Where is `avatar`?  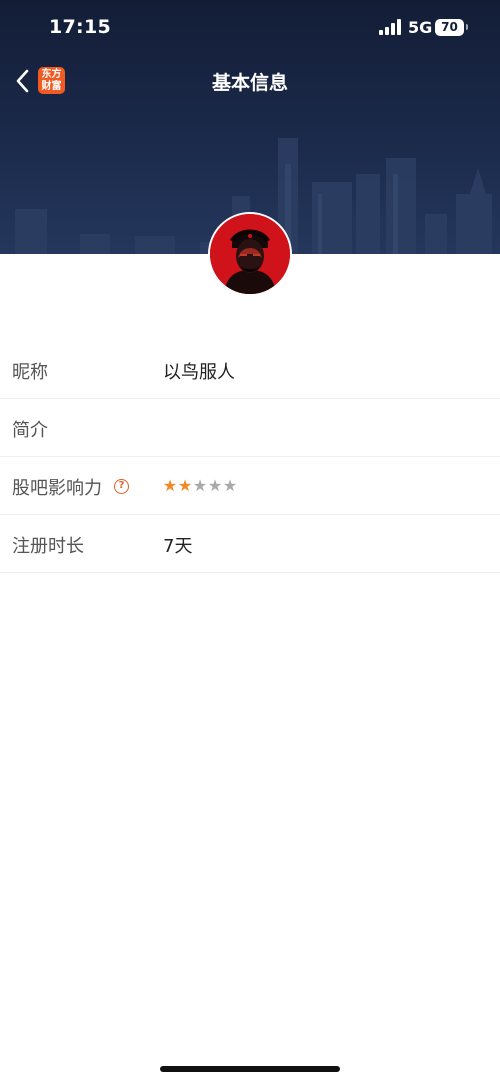
avatar is located at coordinates (250, 254).